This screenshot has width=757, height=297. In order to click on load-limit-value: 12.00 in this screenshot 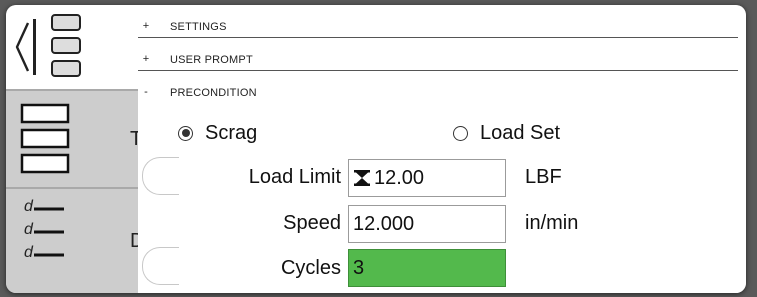, I will do `click(399, 177)`.